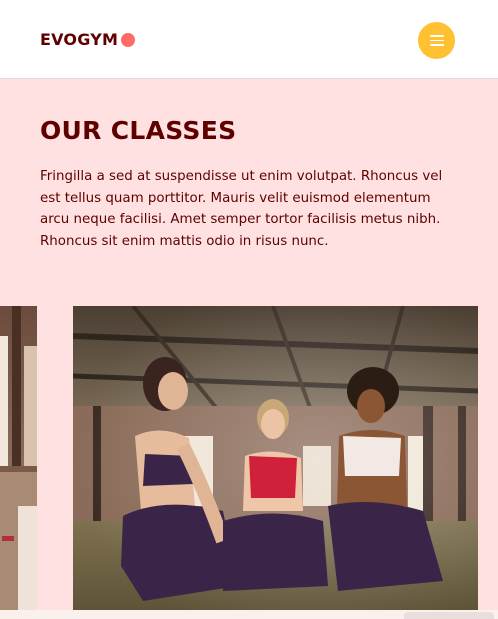 This screenshot has height=619, width=498. What do you see at coordinates (249, 39) in the screenshot?
I see `navbar: EVOGYM` at bounding box center [249, 39].